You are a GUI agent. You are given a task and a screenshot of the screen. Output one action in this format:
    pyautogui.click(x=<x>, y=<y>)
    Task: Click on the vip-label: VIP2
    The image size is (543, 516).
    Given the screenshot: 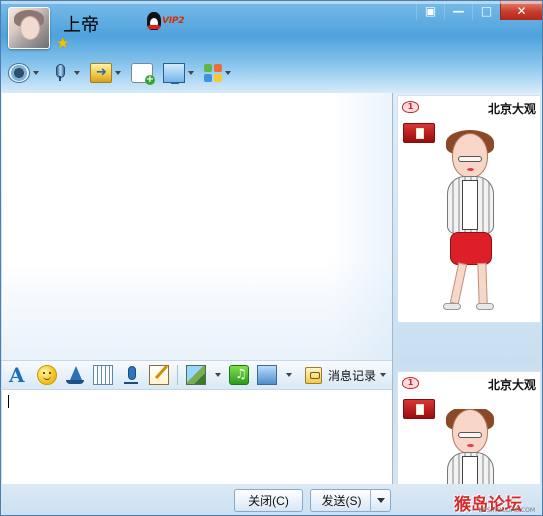 What is the action you would take?
    pyautogui.click(x=173, y=21)
    